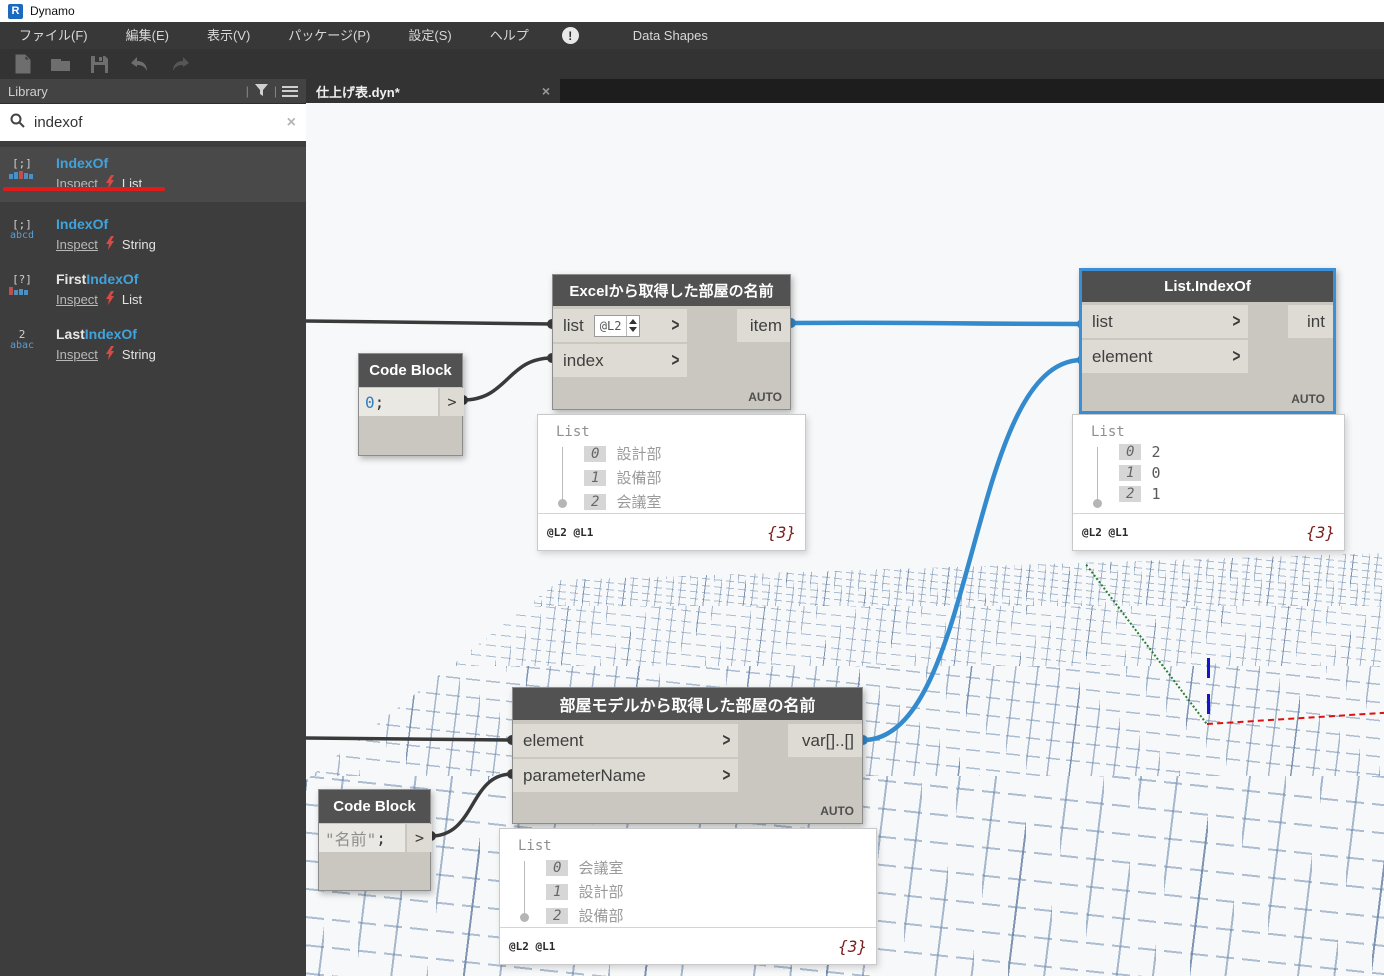  Describe the element at coordinates (153, 235) in the screenshot. I see `library-item-indexof-string: [;] abcd IndexOf Inspect String` at that location.